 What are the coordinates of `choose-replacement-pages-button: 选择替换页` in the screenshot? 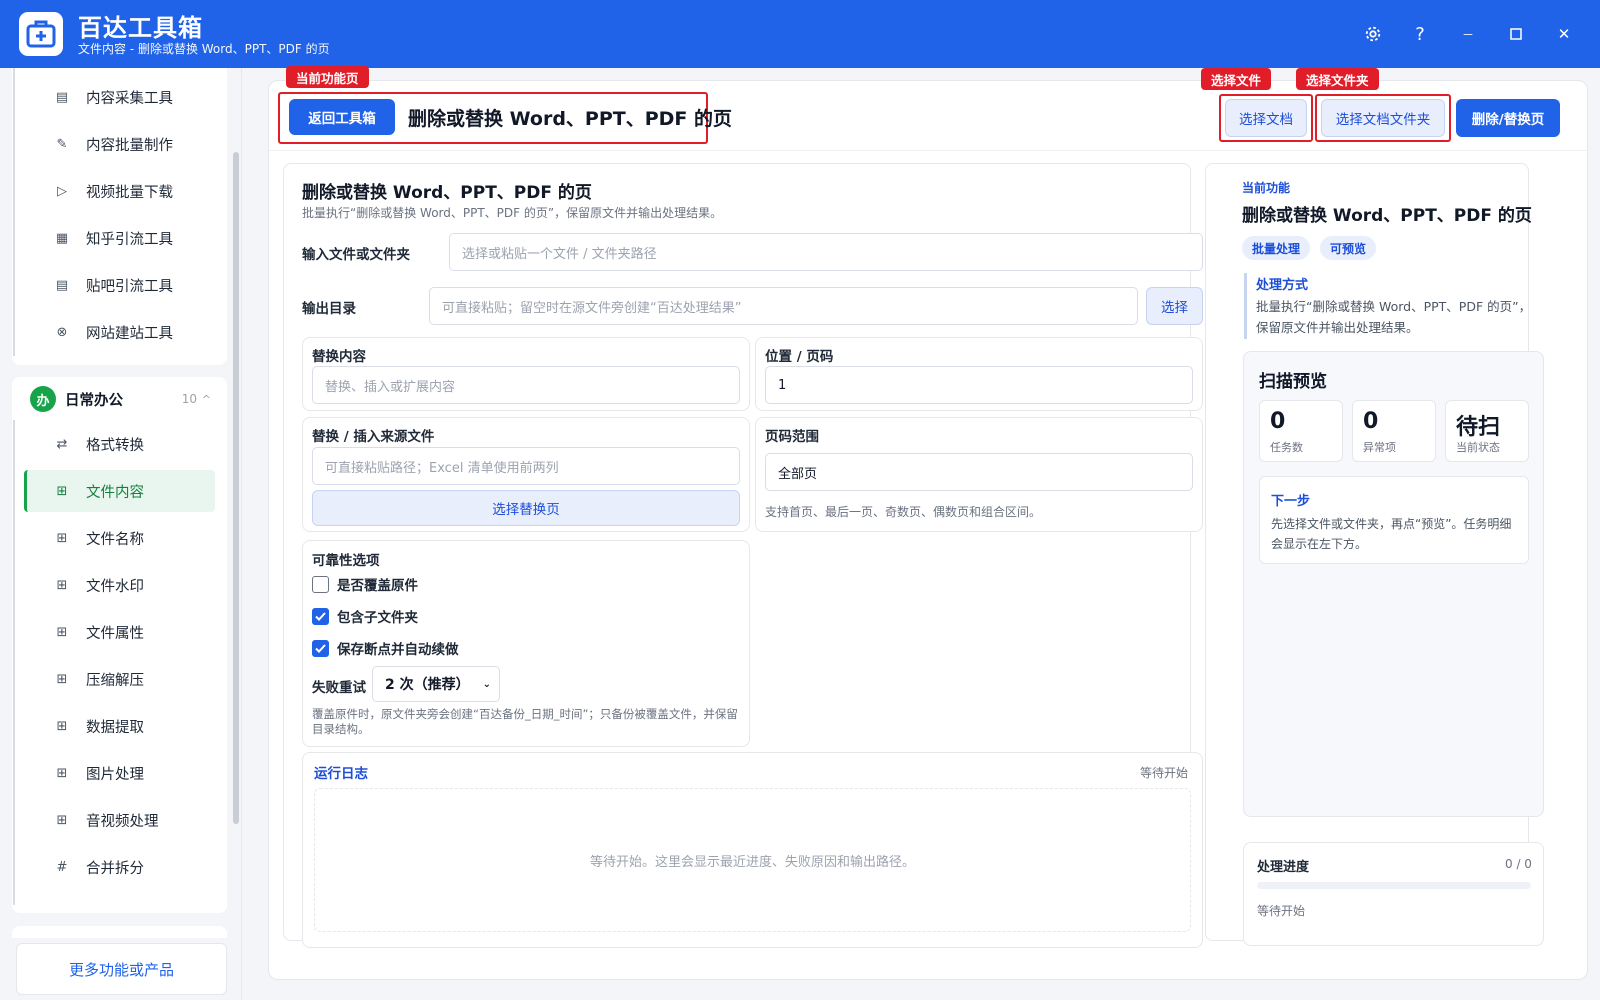 It's located at (526, 508).